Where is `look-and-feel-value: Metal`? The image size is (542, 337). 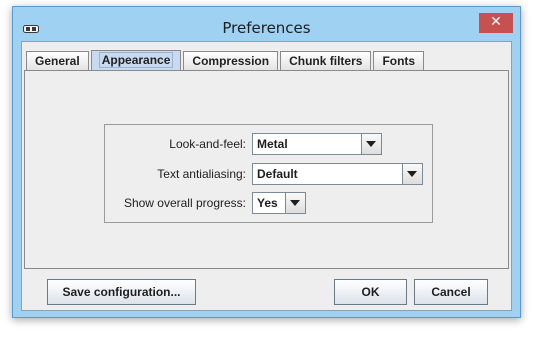 look-and-feel-value: Metal is located at coordinates (272, 144).